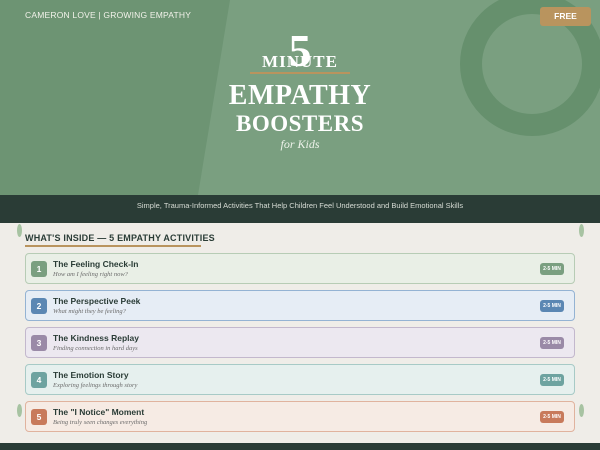 The width and height of the screenshot is (600, 450). I want to click on bottom-bar, so click(300, 446).